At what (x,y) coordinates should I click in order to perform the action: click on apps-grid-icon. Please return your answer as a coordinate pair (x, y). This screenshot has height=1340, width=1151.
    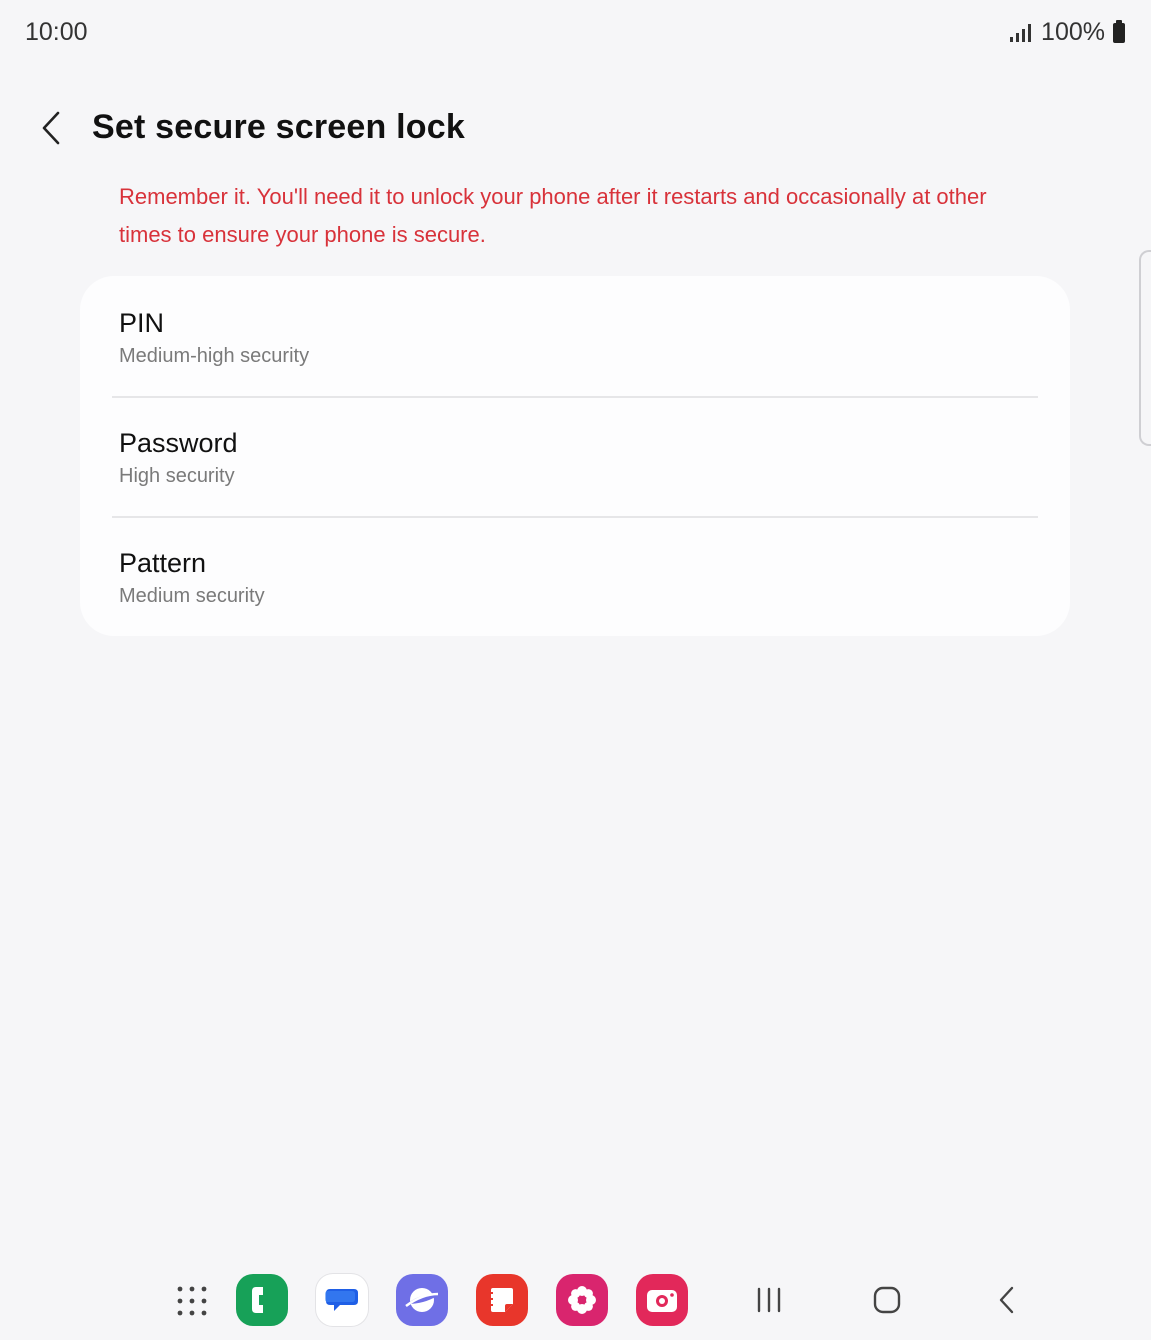
    Looking at the image, I should click on (192, 1301).